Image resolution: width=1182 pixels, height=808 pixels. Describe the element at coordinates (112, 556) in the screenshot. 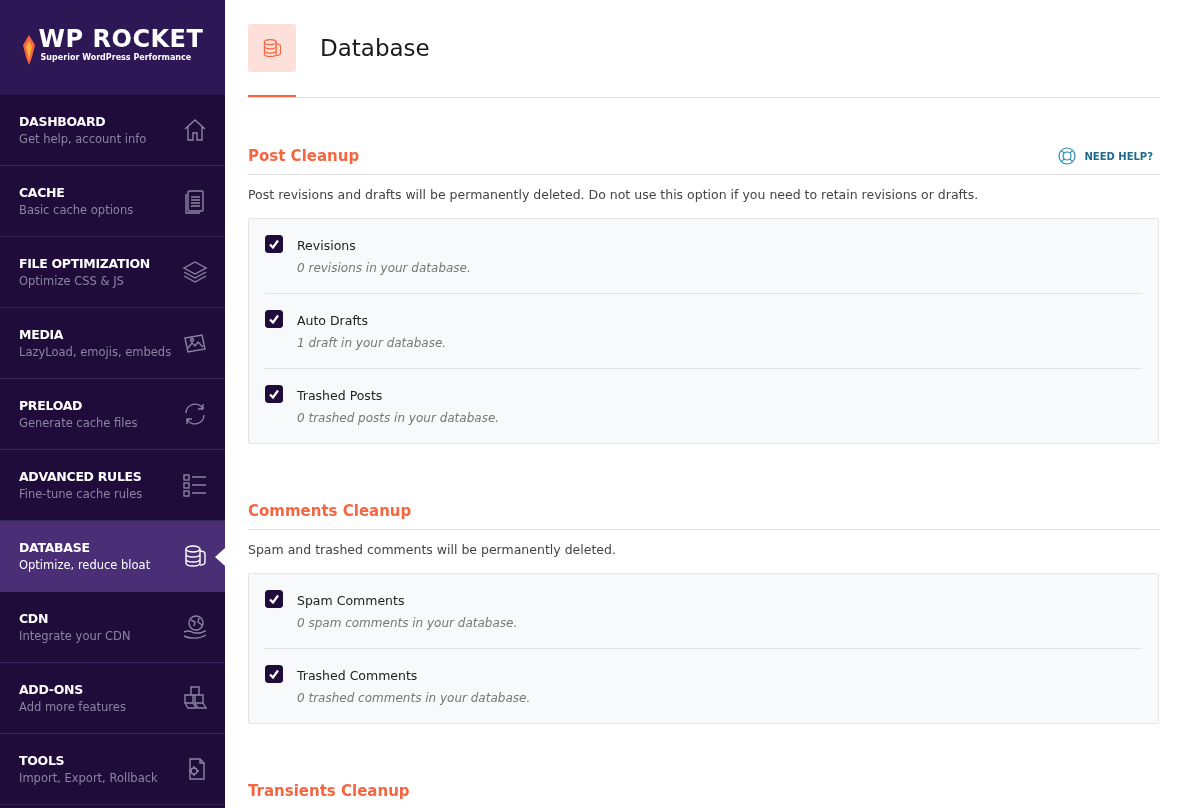

I see `nav-item: DATABASE Optimize, reduce bloat` at that location.